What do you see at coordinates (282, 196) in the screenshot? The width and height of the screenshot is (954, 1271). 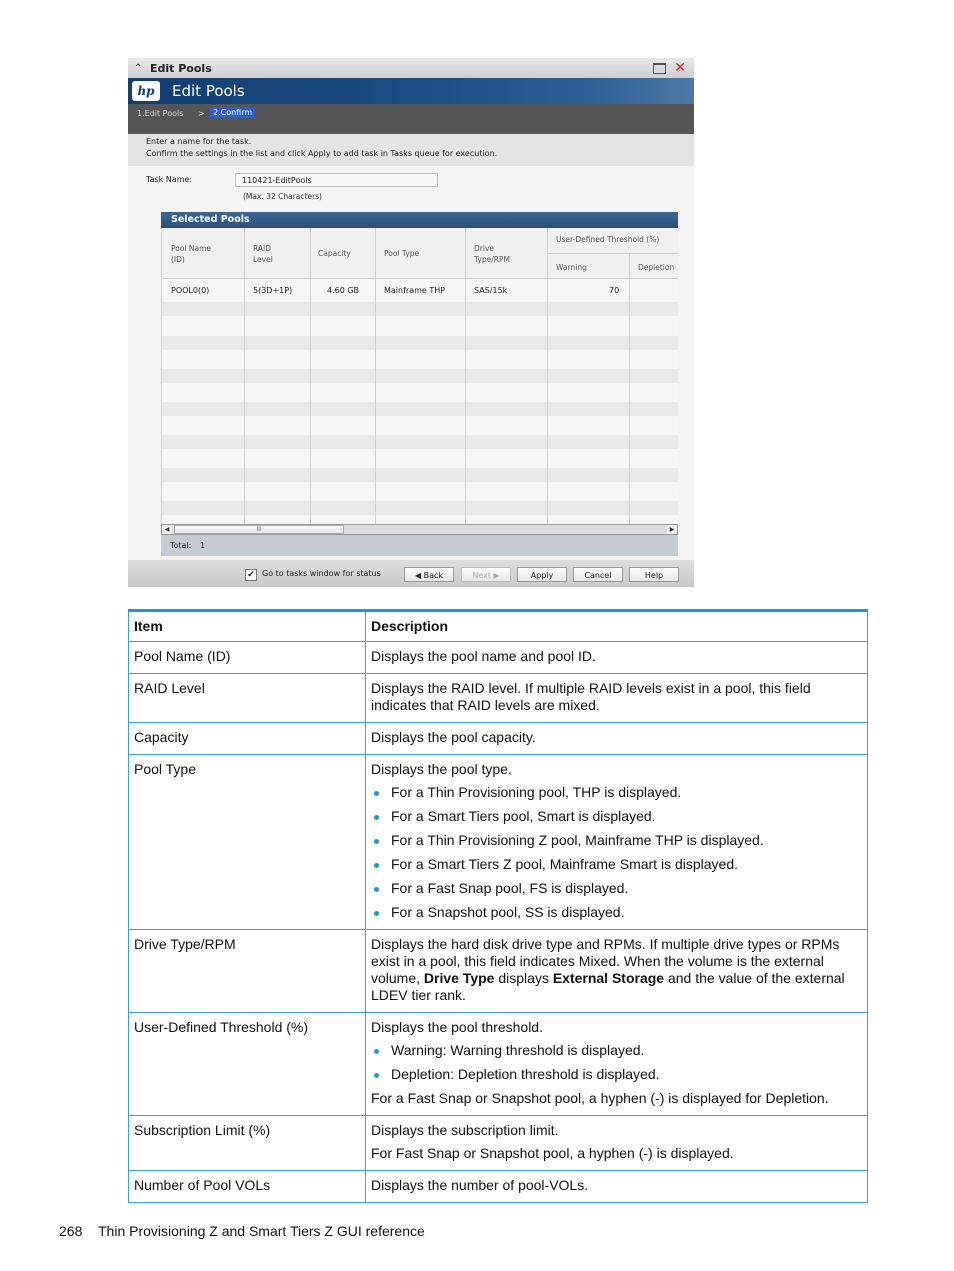 I see `task-name-hint: (Max. 32 Characters)` at bounding box center [282, 196].